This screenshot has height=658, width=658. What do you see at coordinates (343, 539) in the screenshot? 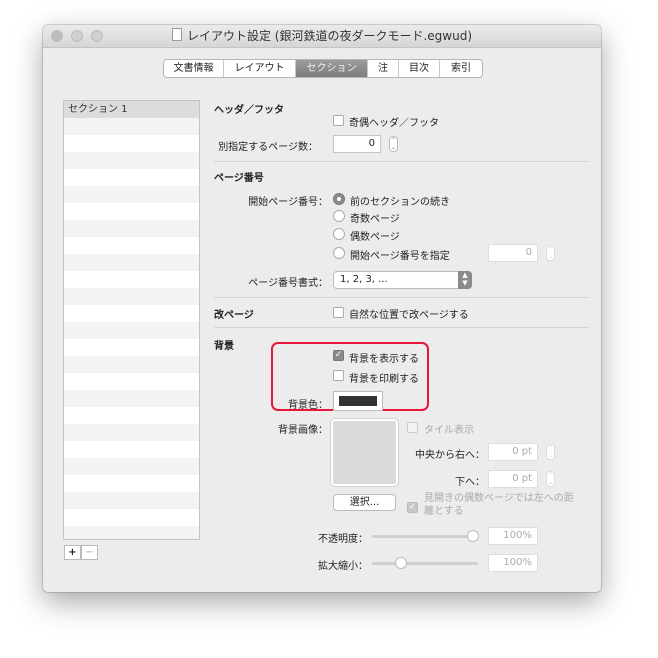
I see `opacity-label: 不透明度：` at bounding box center [343, 539].